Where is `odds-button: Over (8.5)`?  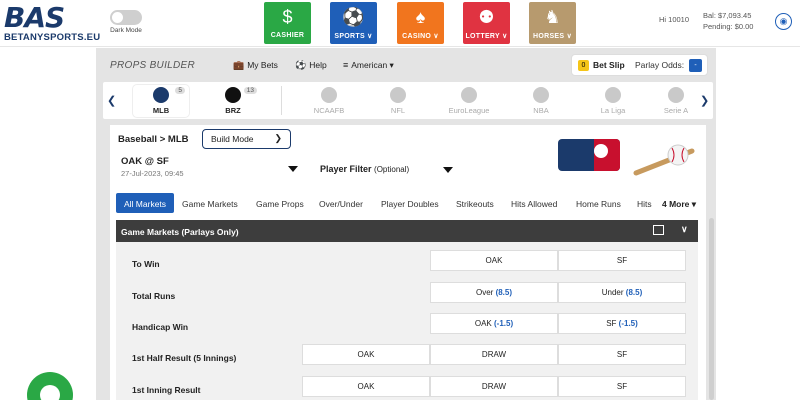
odds-button: Over (8.5) is located at coordinates (494, 292).